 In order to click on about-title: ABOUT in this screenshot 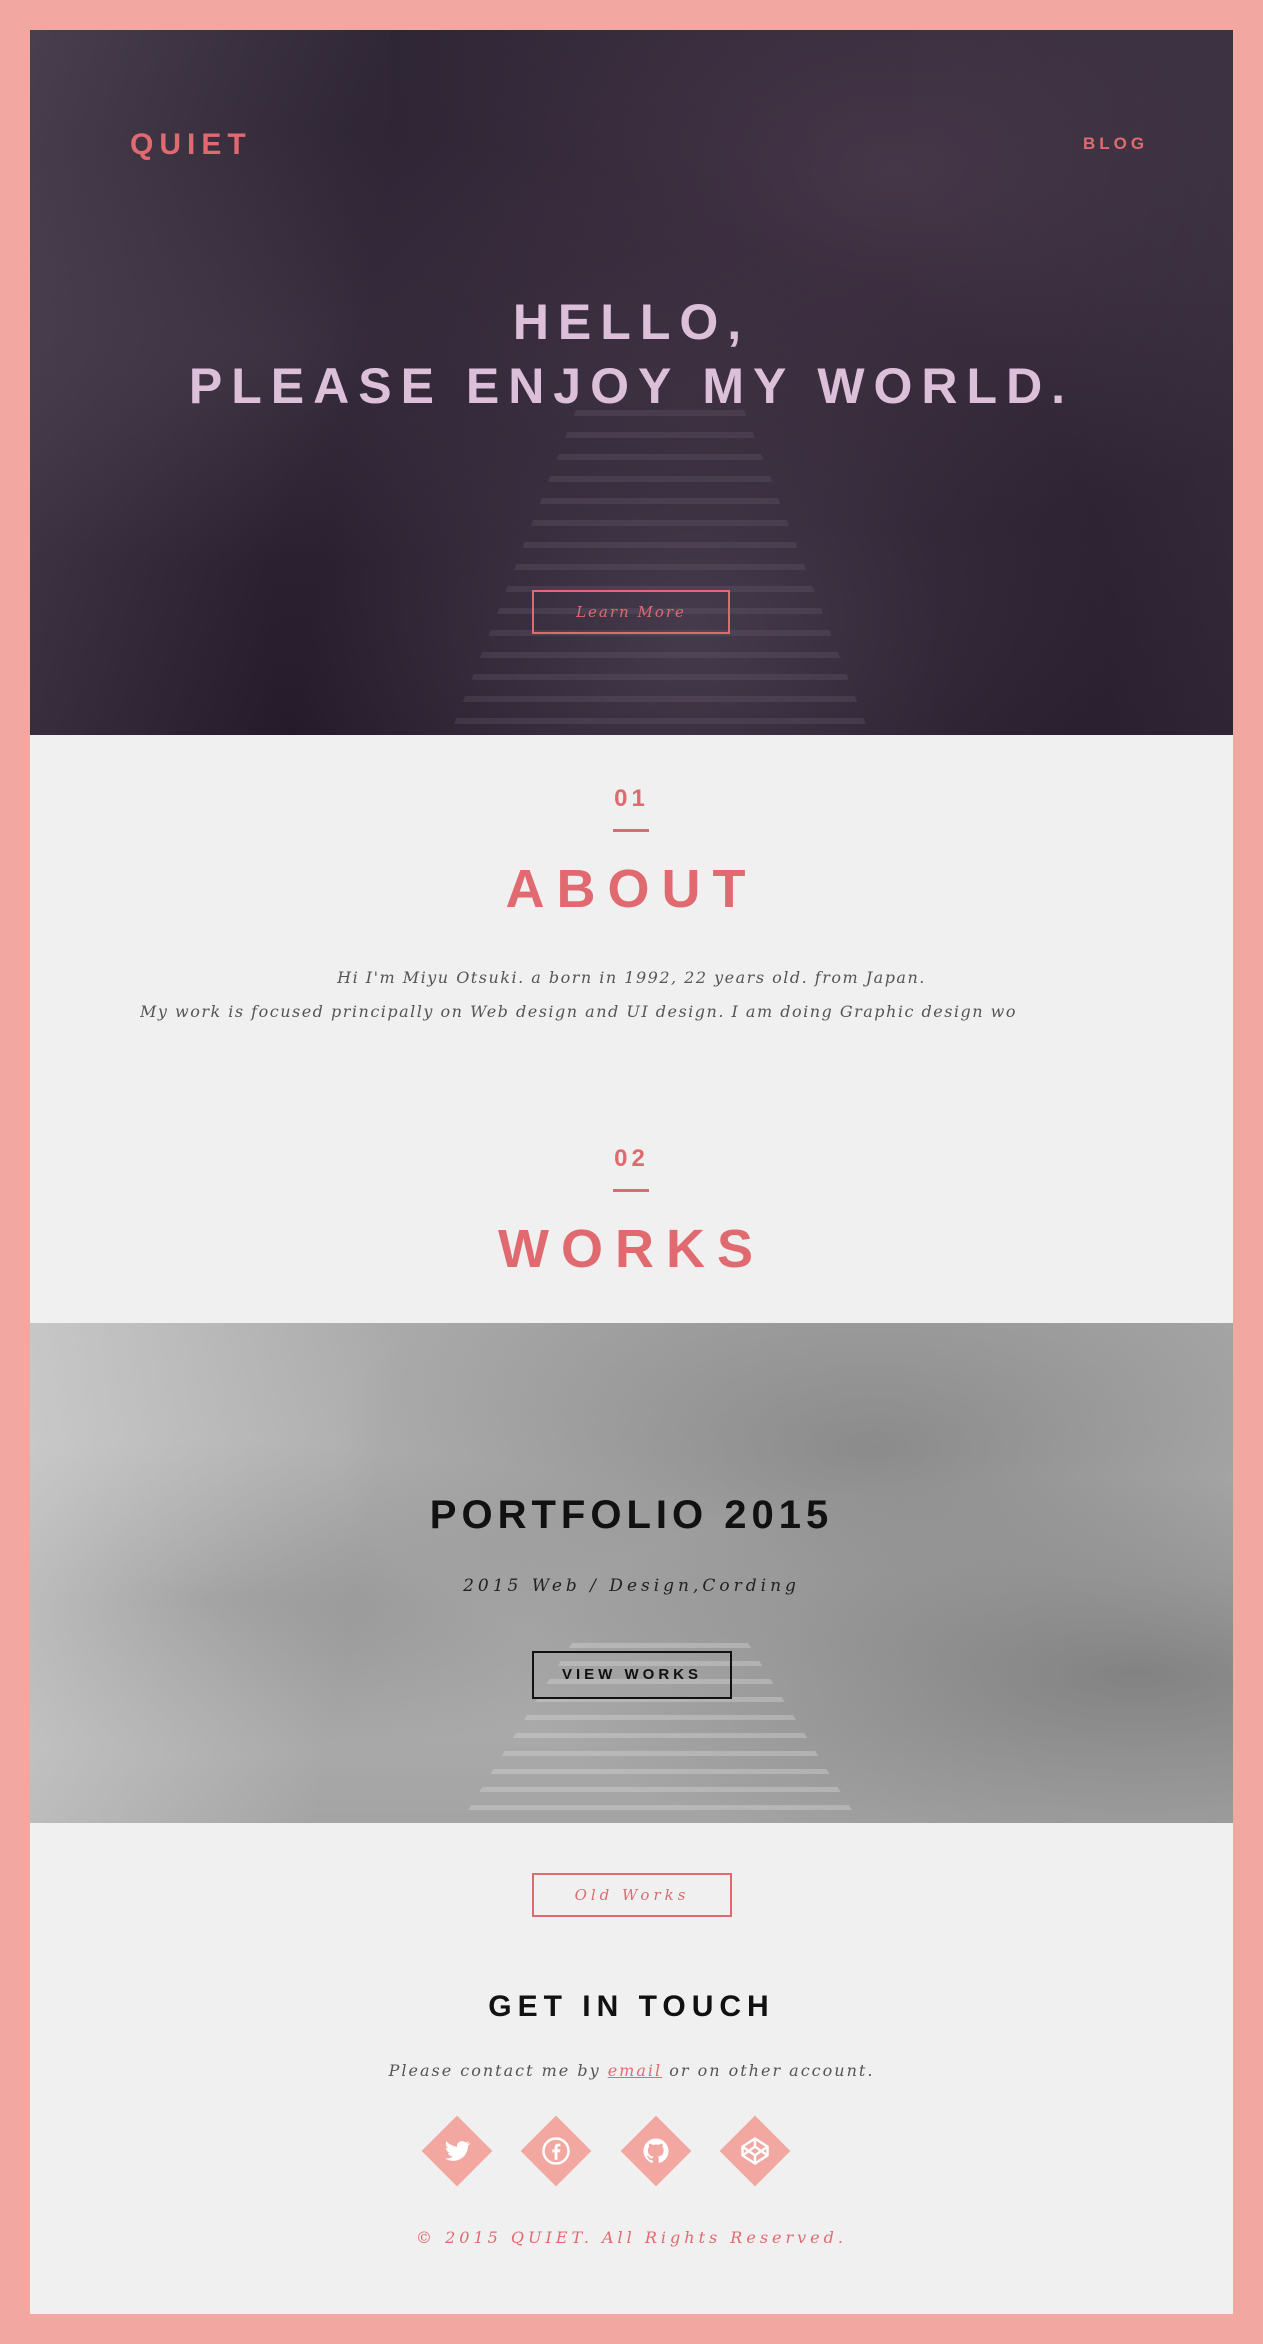, I will do `click(631, 889)`.